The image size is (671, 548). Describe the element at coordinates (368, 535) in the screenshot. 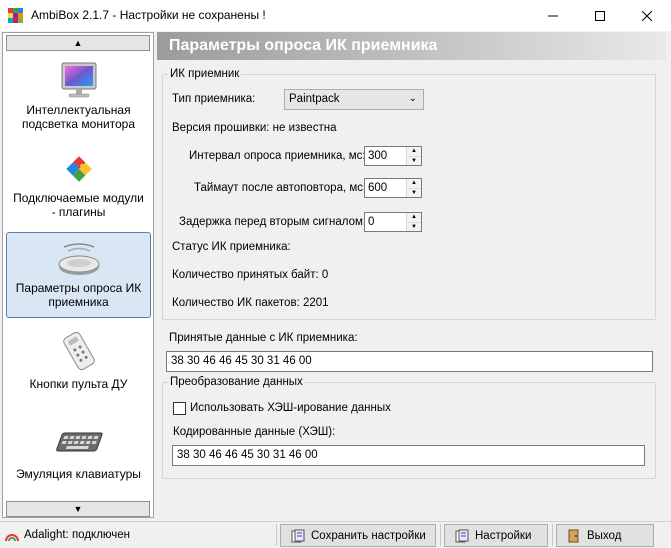

I see `save-settings-label: Сохранить настройки` at that location.